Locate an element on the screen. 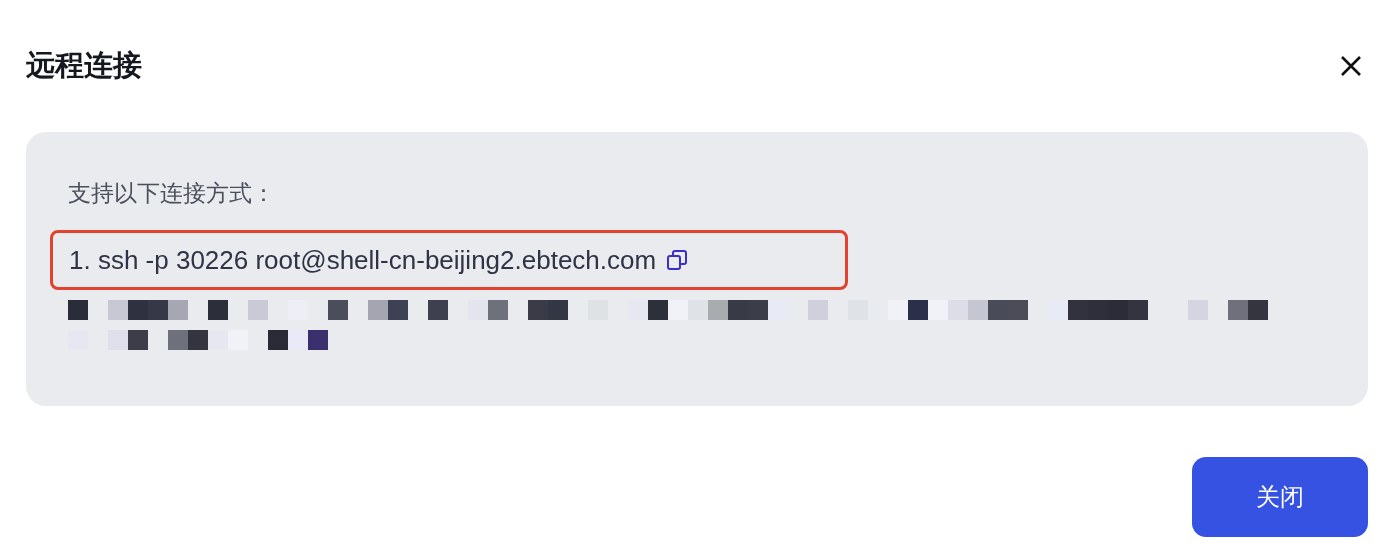 The image size is (1394, 546). intro-text: 支持以下连接方式： is located at coordinates (172, 193).